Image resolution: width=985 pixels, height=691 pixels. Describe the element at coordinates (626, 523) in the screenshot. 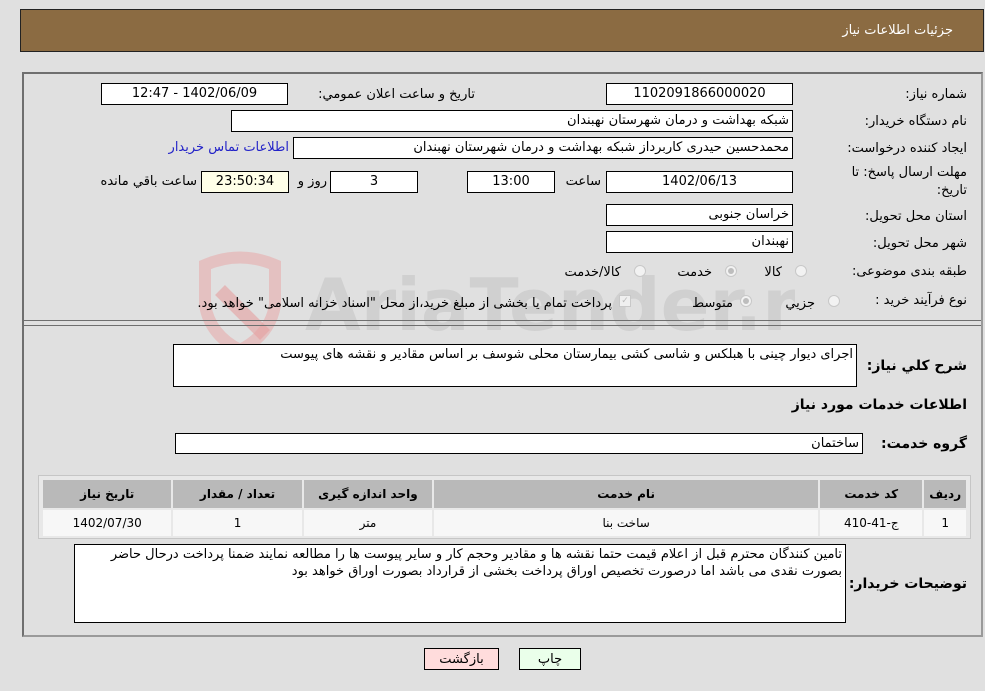

I see `cell-service-name: ساخت بنا` at that location.